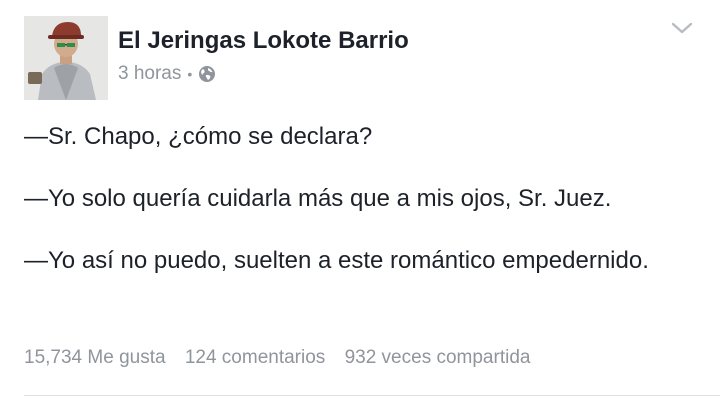 The height and width of the screenshot is (400, 720). I want to click on post-paragraph: —Sr. Chapo, ¿cómo se declara?, so click(198, 136).